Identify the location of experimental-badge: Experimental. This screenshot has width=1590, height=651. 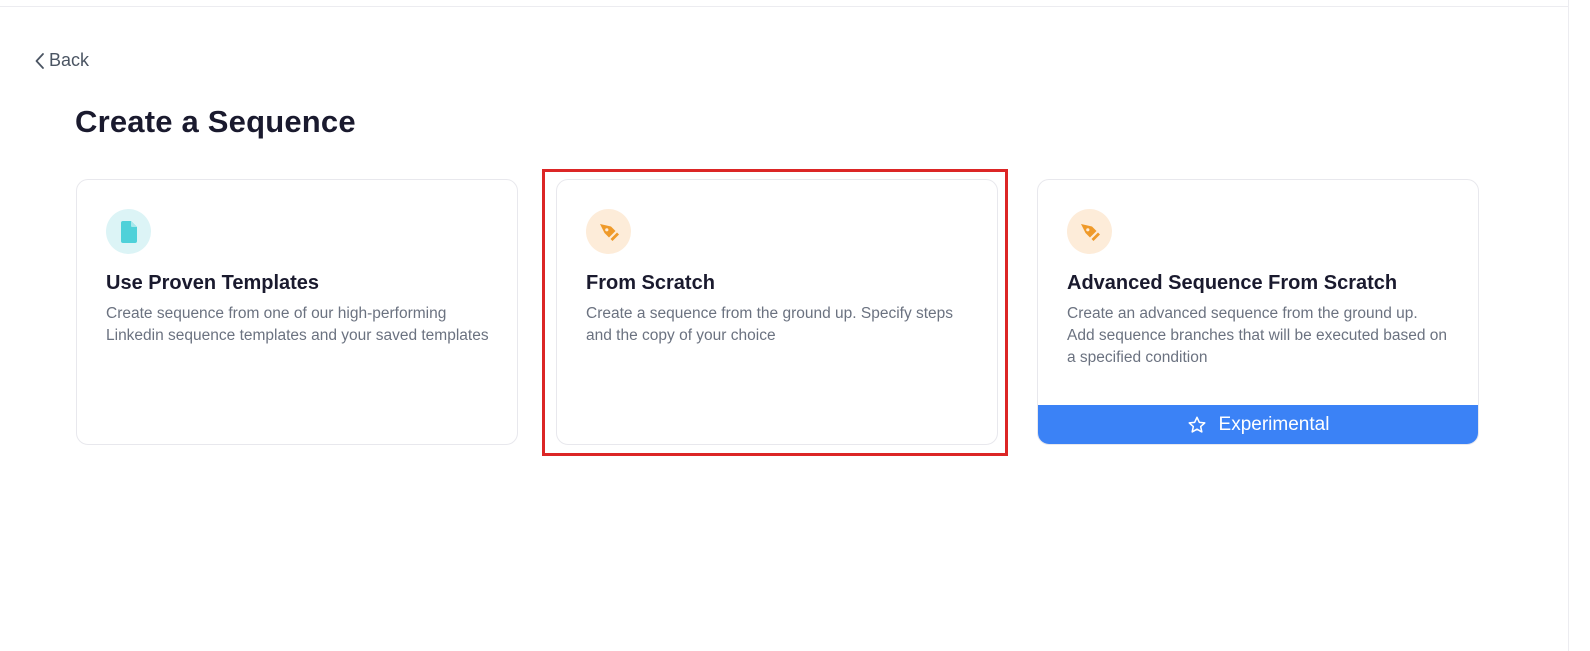
(1258, 424).